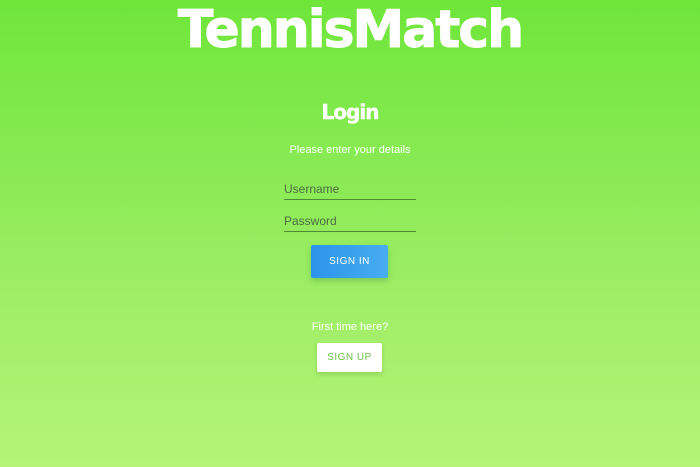 This screenshot has height=467, width=700. I want to click on login-heading: Login, so click(350, 112).